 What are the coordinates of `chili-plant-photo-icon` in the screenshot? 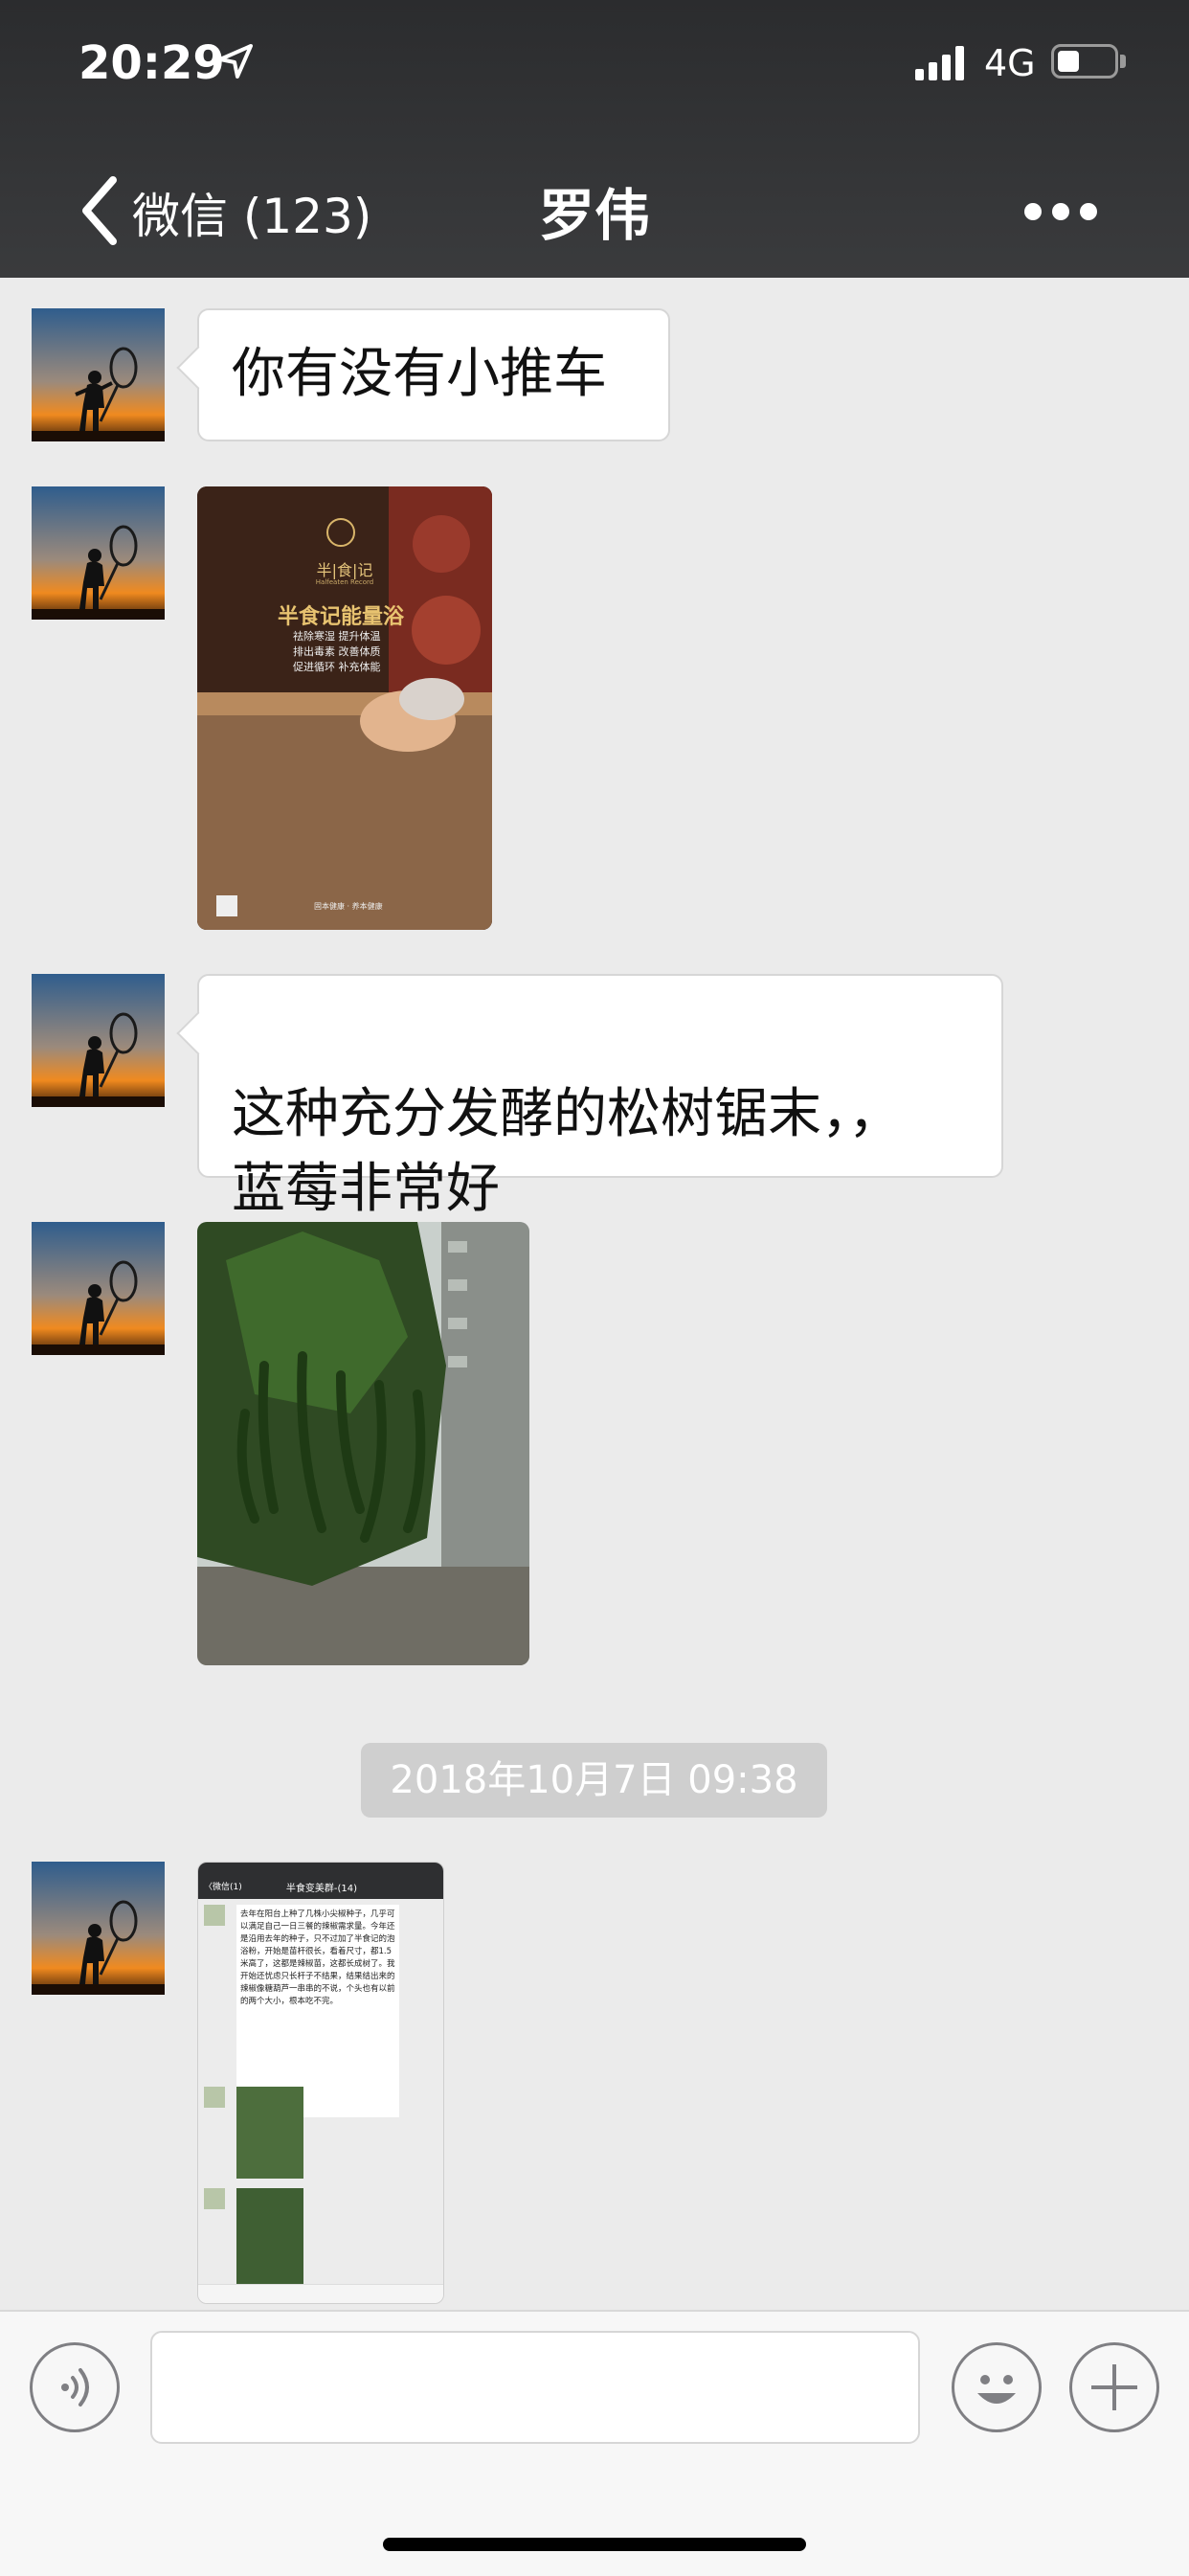 It's located at (363, 1443).